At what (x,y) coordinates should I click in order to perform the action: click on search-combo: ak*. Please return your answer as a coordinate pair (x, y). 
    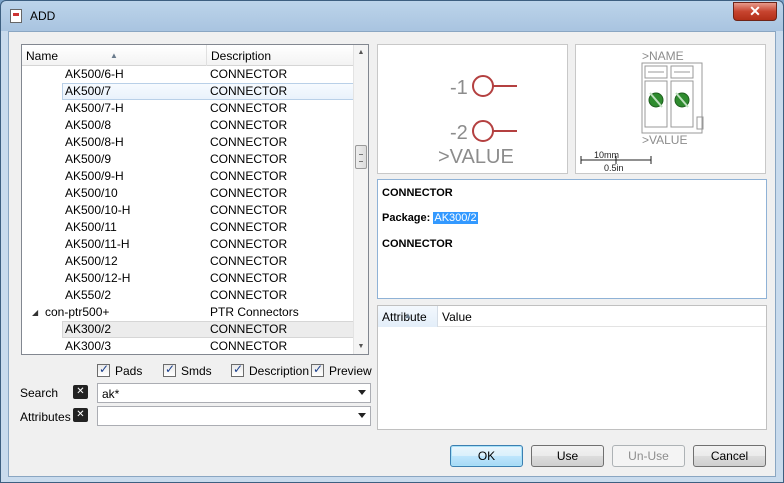
    Looking at the image, I should click on (234, 393).